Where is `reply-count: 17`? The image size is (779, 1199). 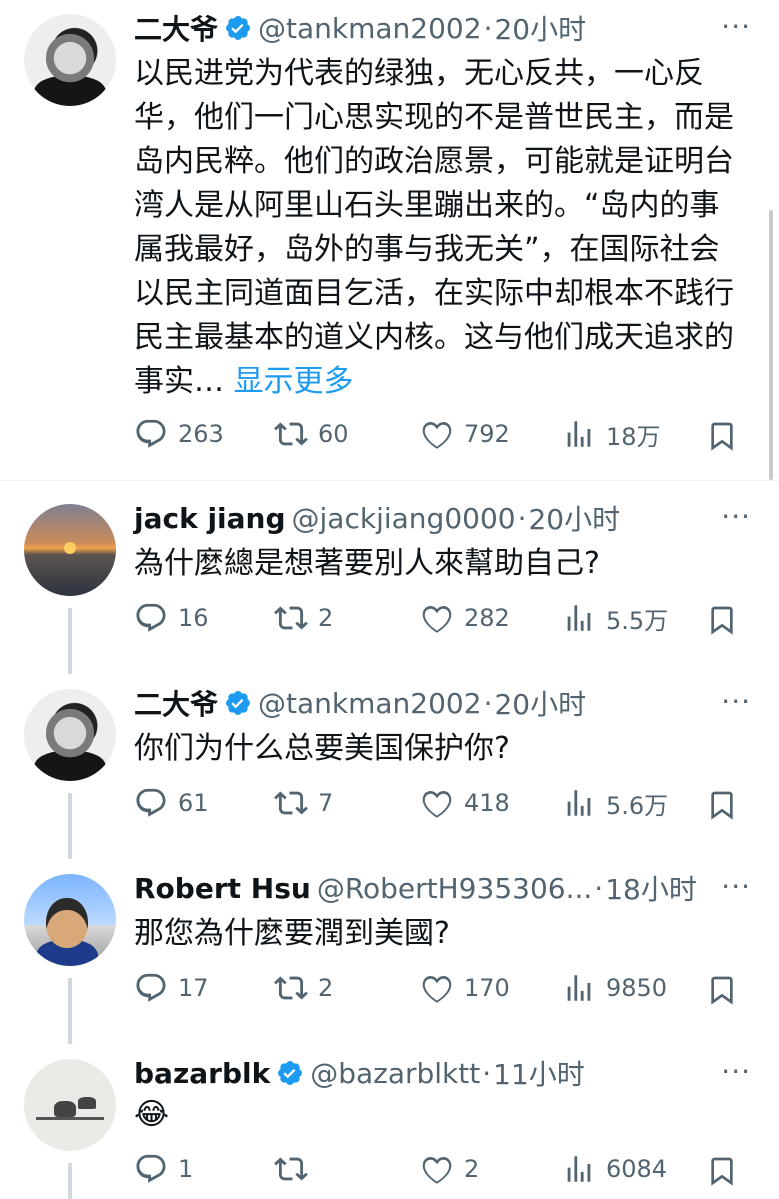
reply-count: 17 is located at coordinates (193, 988).